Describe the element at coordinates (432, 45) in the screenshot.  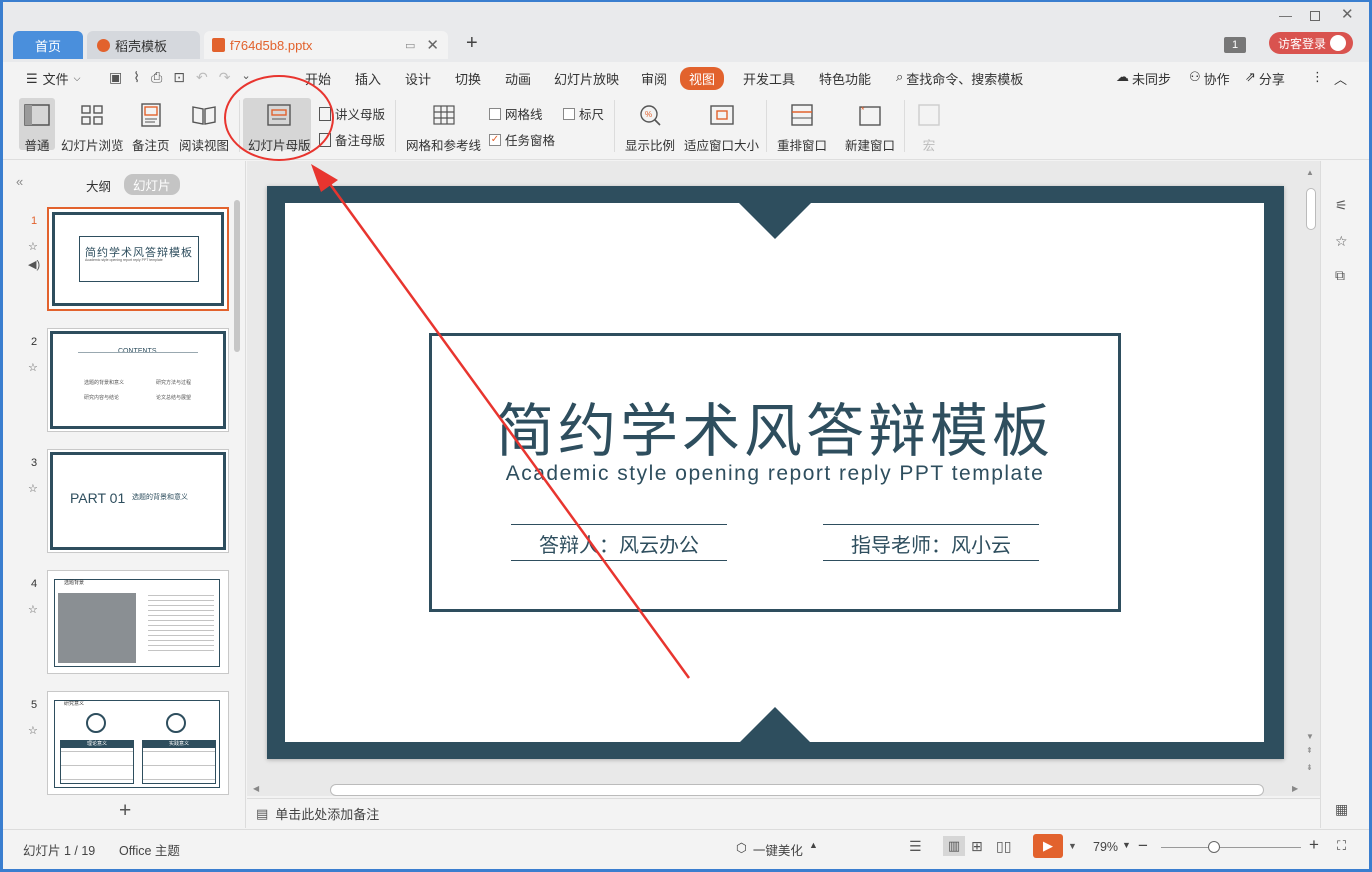
I see `close-tab-icon: ✕` at that location.